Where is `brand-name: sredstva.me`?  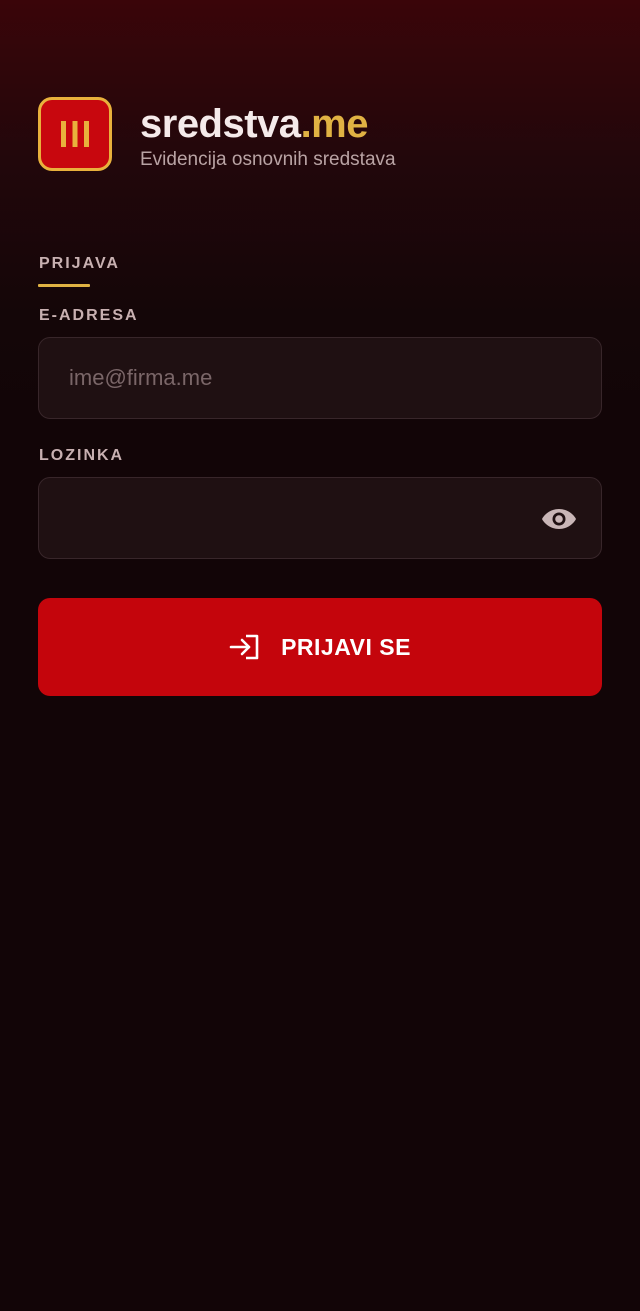
brand-name: sredstva.me is located at coordinates (268, 124).